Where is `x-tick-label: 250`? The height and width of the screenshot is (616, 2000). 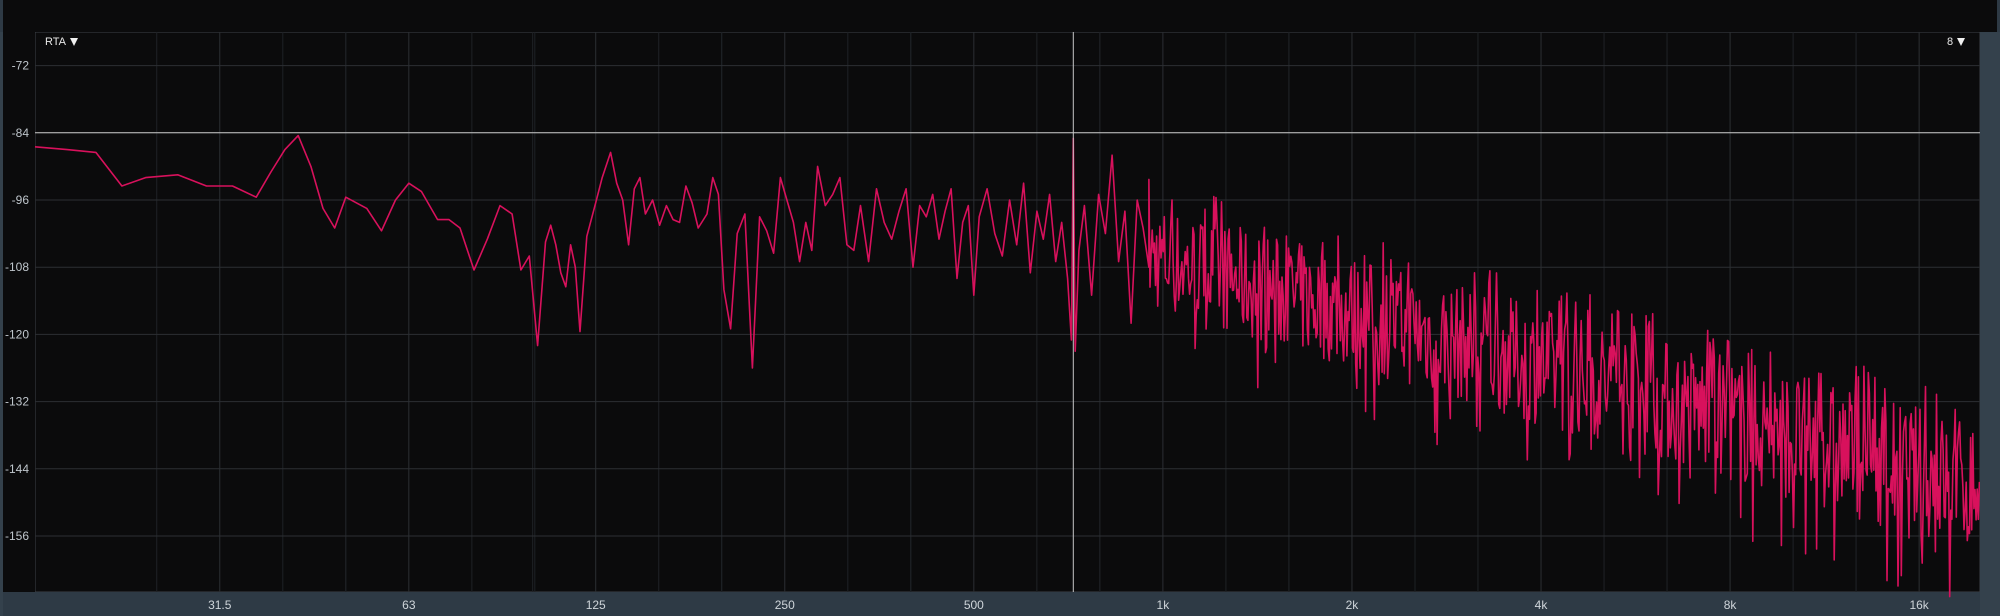
x-tick-label: 250 is located at coordinates (785, 605).